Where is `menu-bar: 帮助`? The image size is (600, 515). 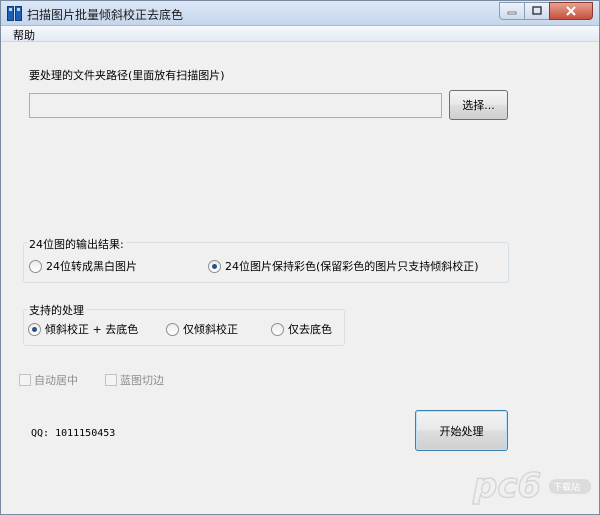 menu-bar: 帮助 is located at coordinates (300, 34).